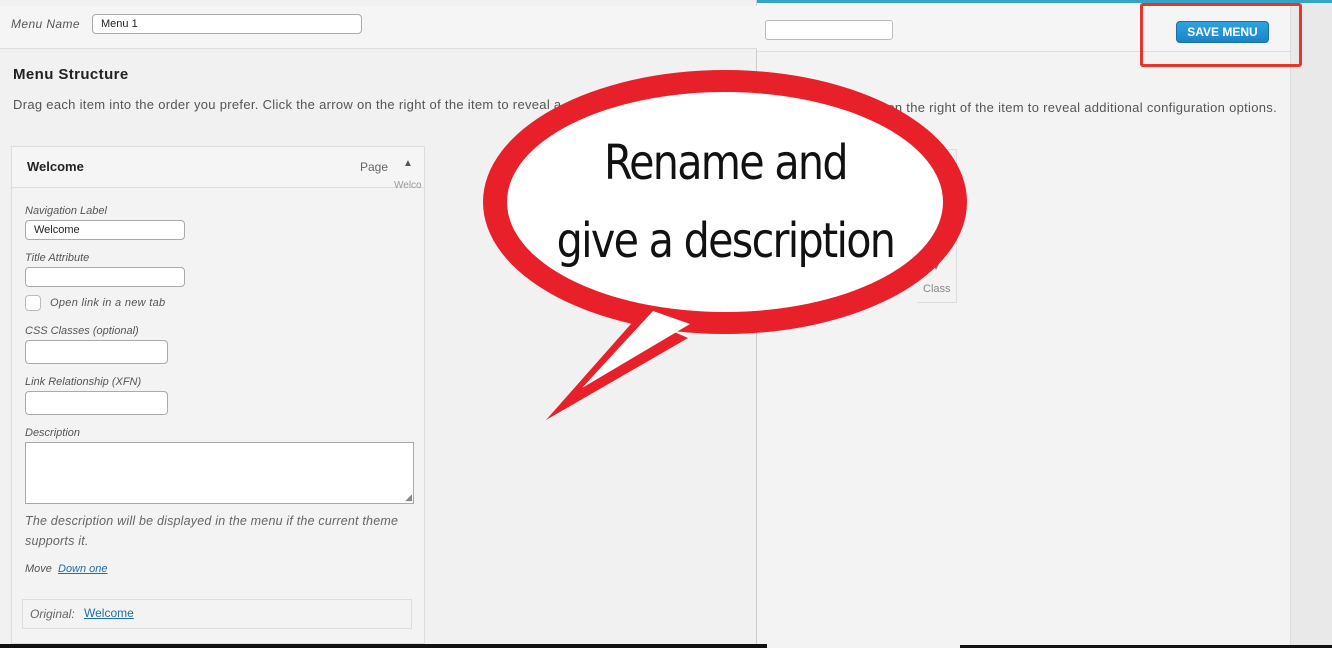 The image size is (1332, 648). Describe the element at coordinates (96, 352) in the screenshot. I see `css-classes-input` at that location.